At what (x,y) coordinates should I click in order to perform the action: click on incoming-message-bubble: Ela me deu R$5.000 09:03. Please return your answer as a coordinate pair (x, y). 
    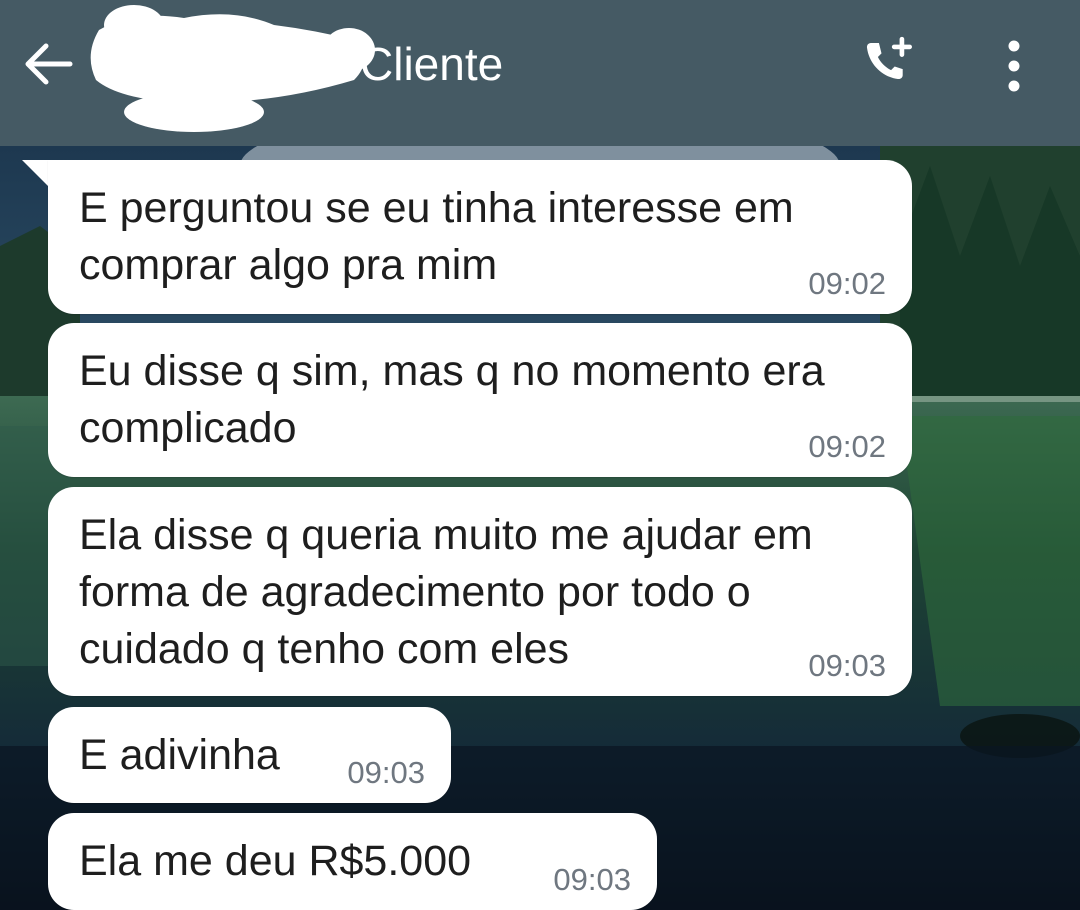
    Looking at the image, I should click on (352, 861).